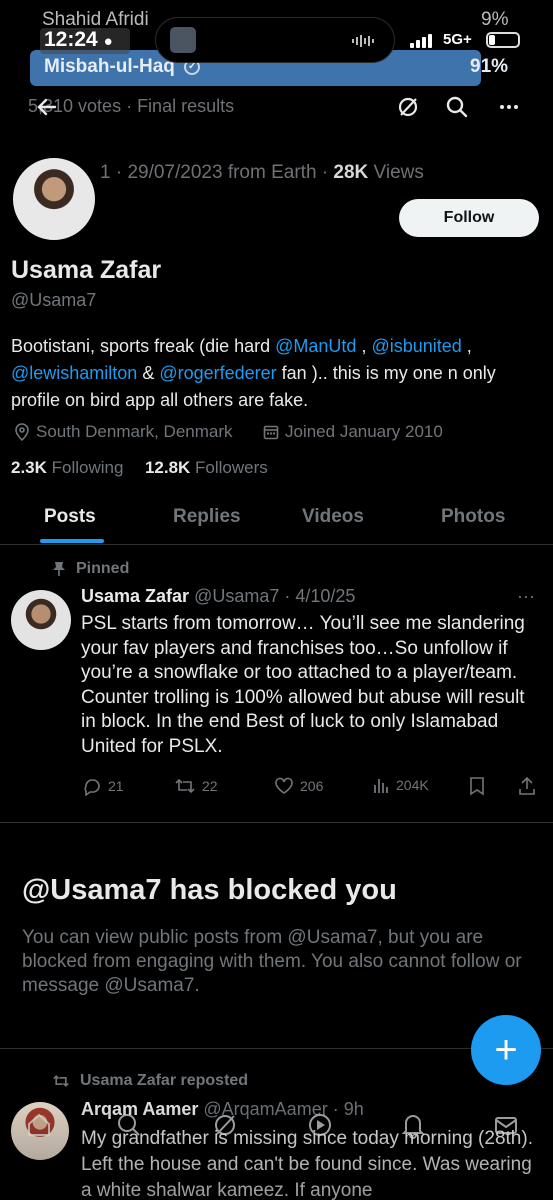 The width and height of the screenshot is (553, 1200). What do you see at coordinates (413, 1125) in the screenshot?
I see `notifications-icon` at bounding box center [413, 1125].